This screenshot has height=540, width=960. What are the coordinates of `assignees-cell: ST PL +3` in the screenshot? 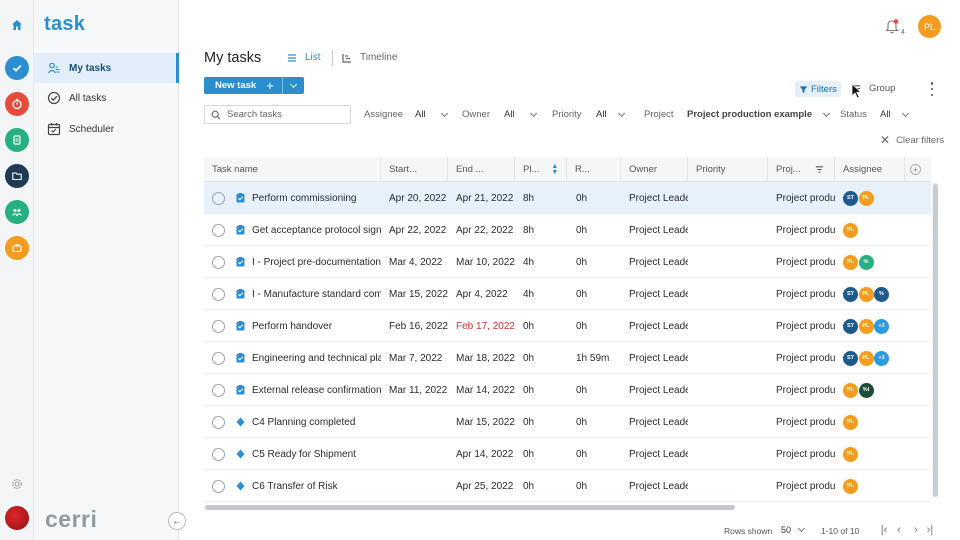 It's located at (874, 358).